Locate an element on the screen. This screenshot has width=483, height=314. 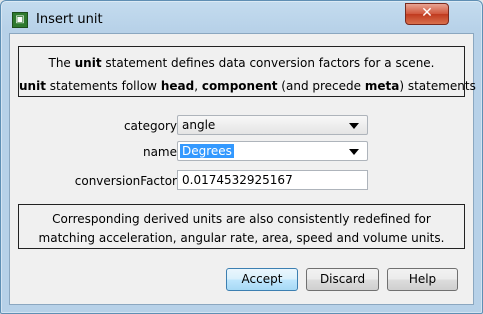
name-value: Degrees is located at coordinates (207, 151).